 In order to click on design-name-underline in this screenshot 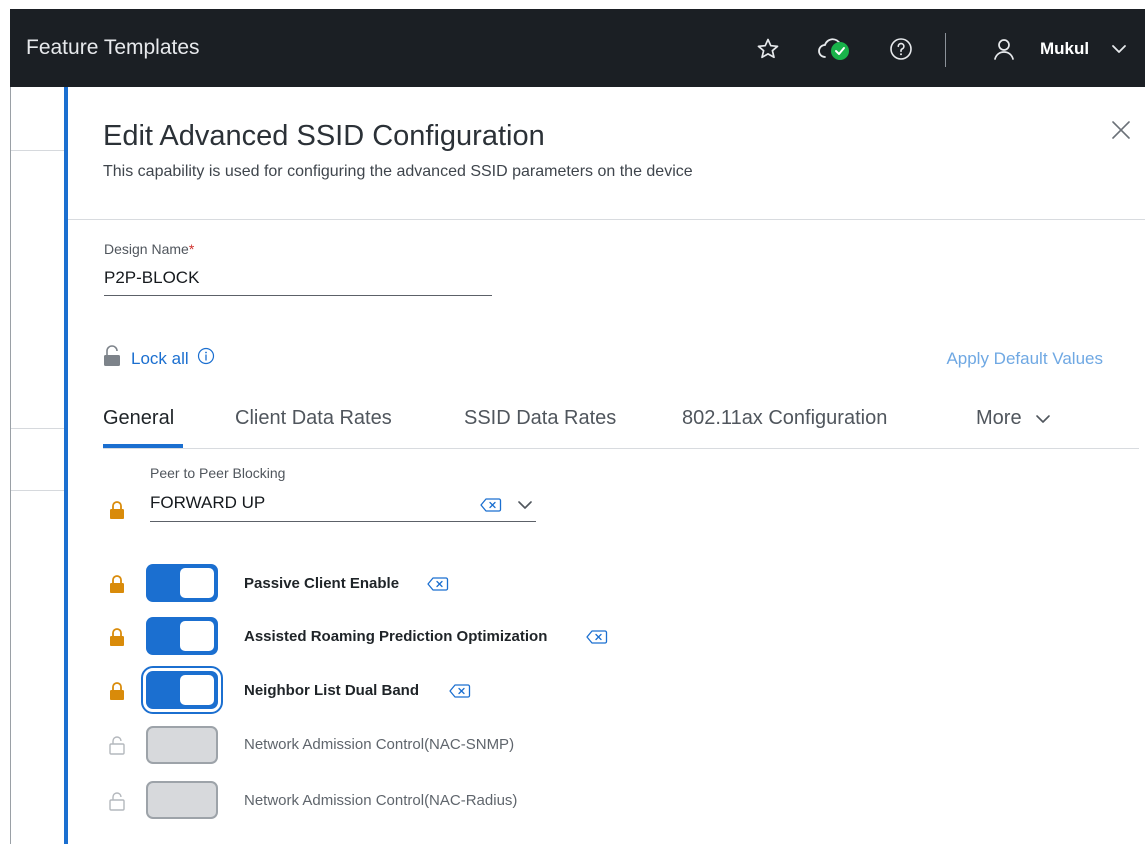, I will do `click(298, 295)`.